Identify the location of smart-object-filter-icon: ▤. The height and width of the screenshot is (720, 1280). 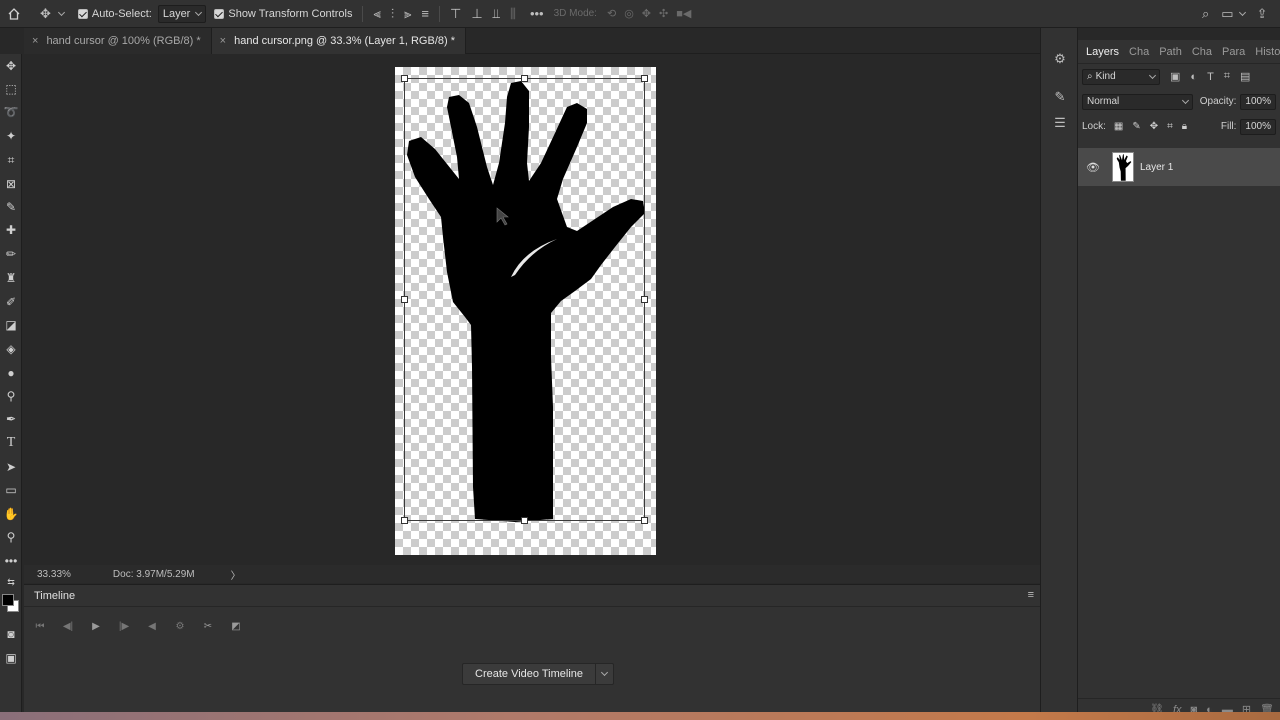
(1245, 76).